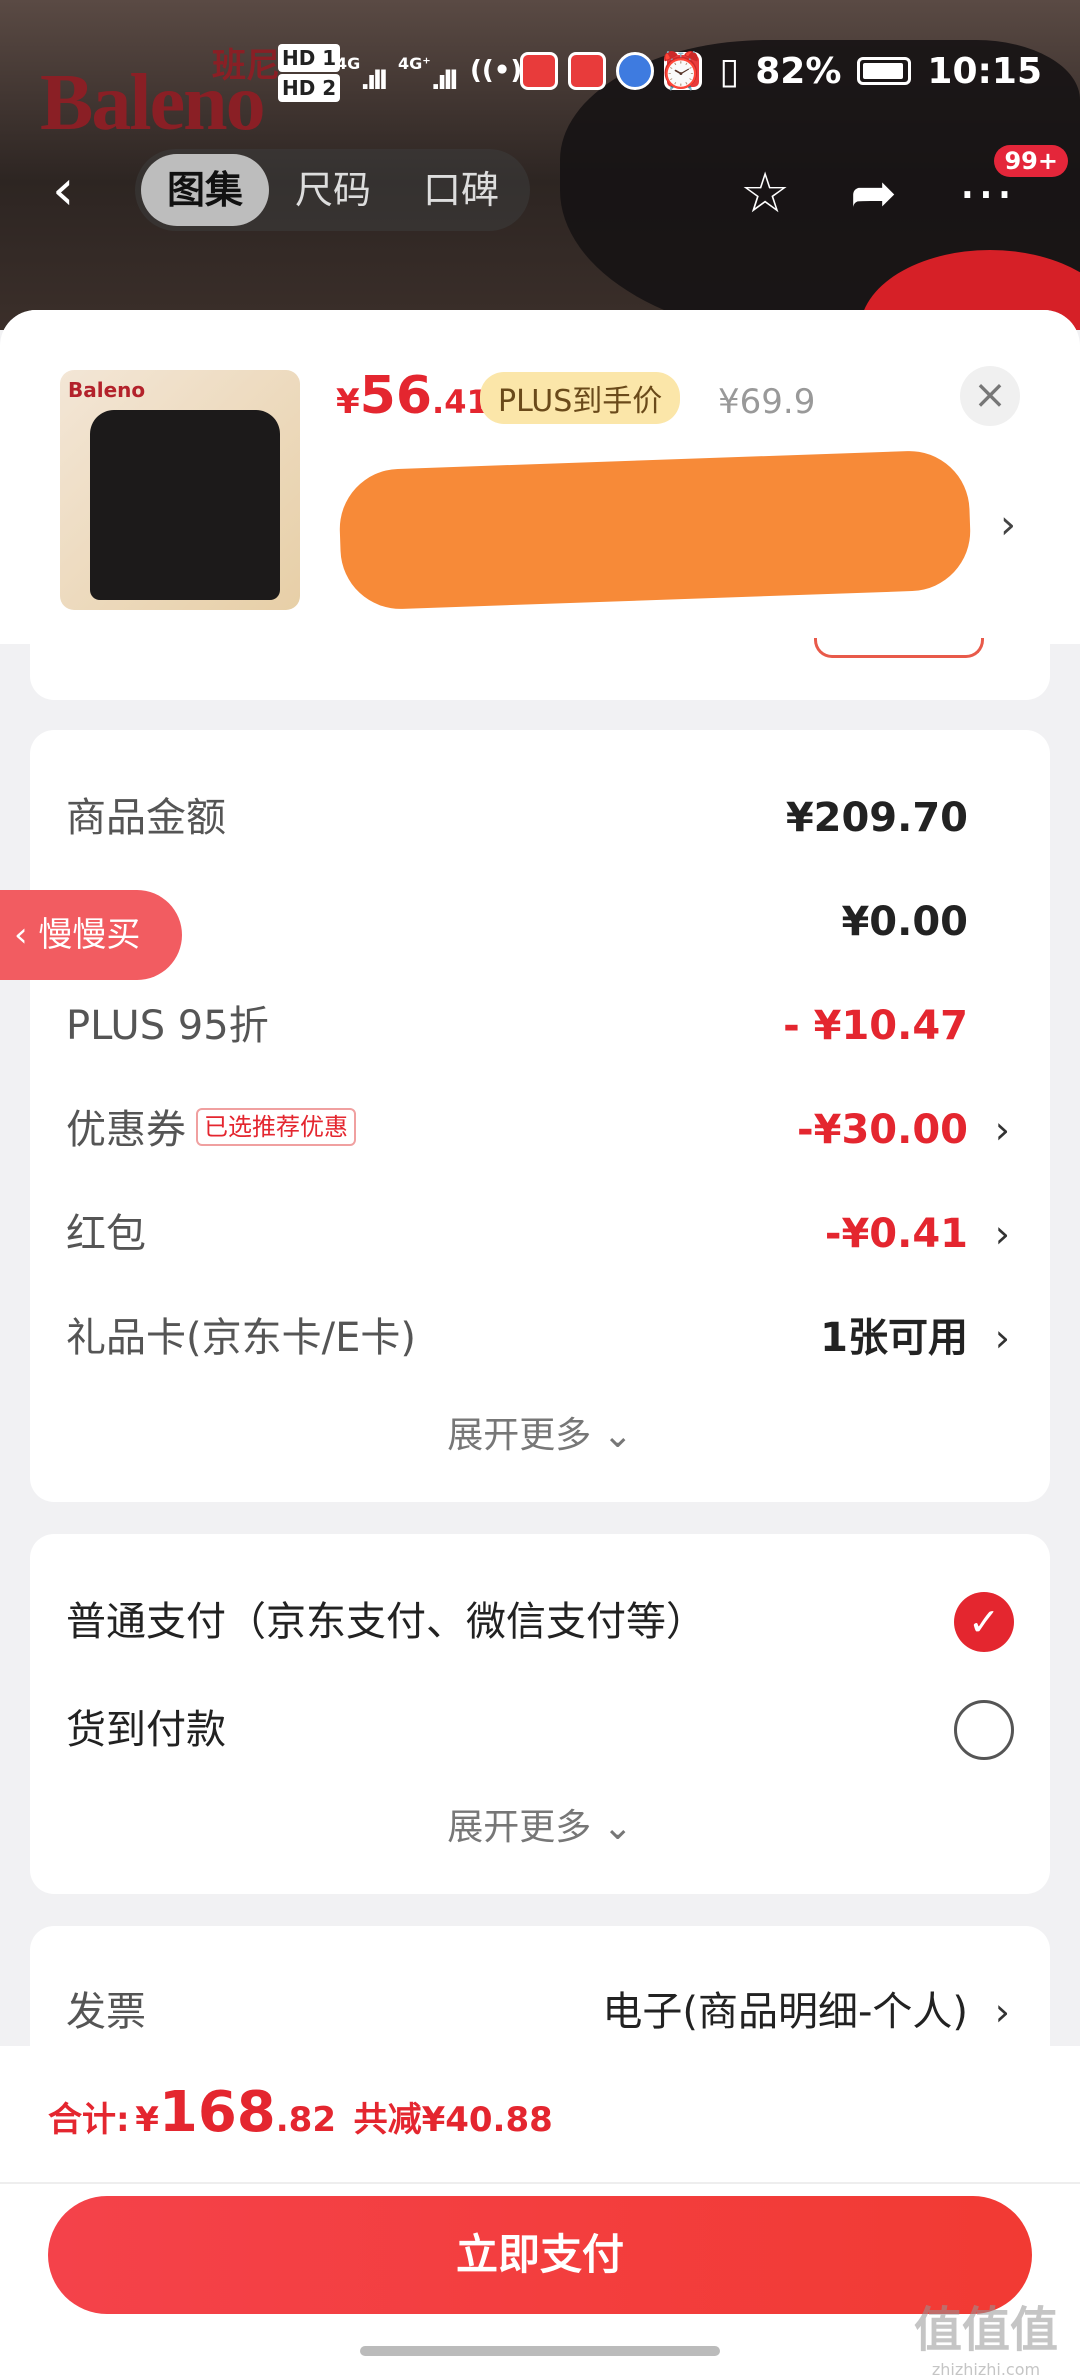 The height and width of the screenshot is (2376, 1080). Describe the element at coordinates (540, 1234) in the screenshot. I see `row-red-packet: 红包 -¥0.41 ›` at that location.